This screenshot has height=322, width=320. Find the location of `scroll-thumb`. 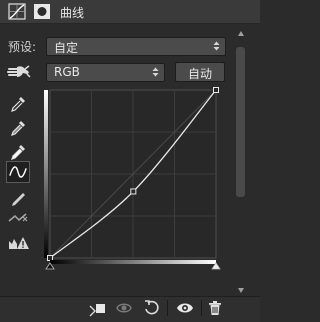

scroll-thumb is located at coordinates (240, 122).